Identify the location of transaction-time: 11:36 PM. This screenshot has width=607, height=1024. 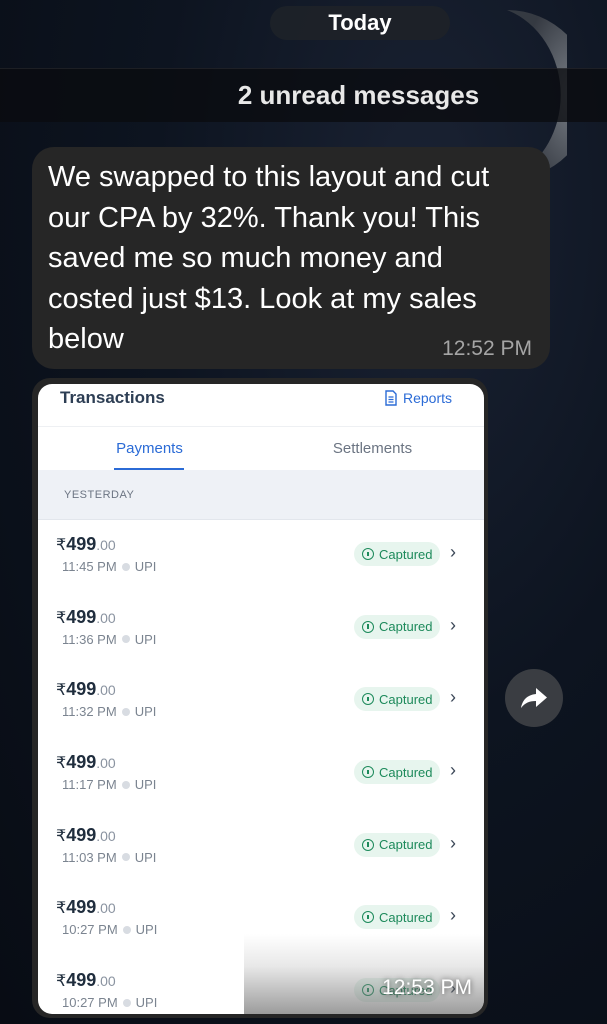
(89, 639).